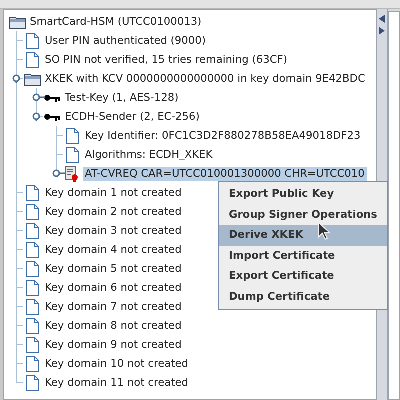 This screenshot has width=400, height=400. I want to click on tree-node-label: Key domain 5 not created, so click(113, 269).